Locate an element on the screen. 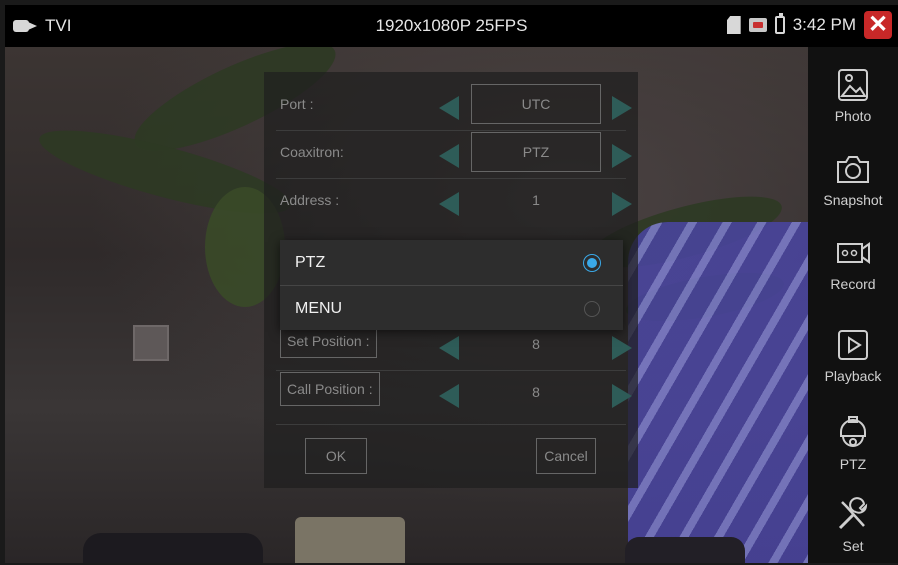  photo-icon is located at coordinates (853, 85).